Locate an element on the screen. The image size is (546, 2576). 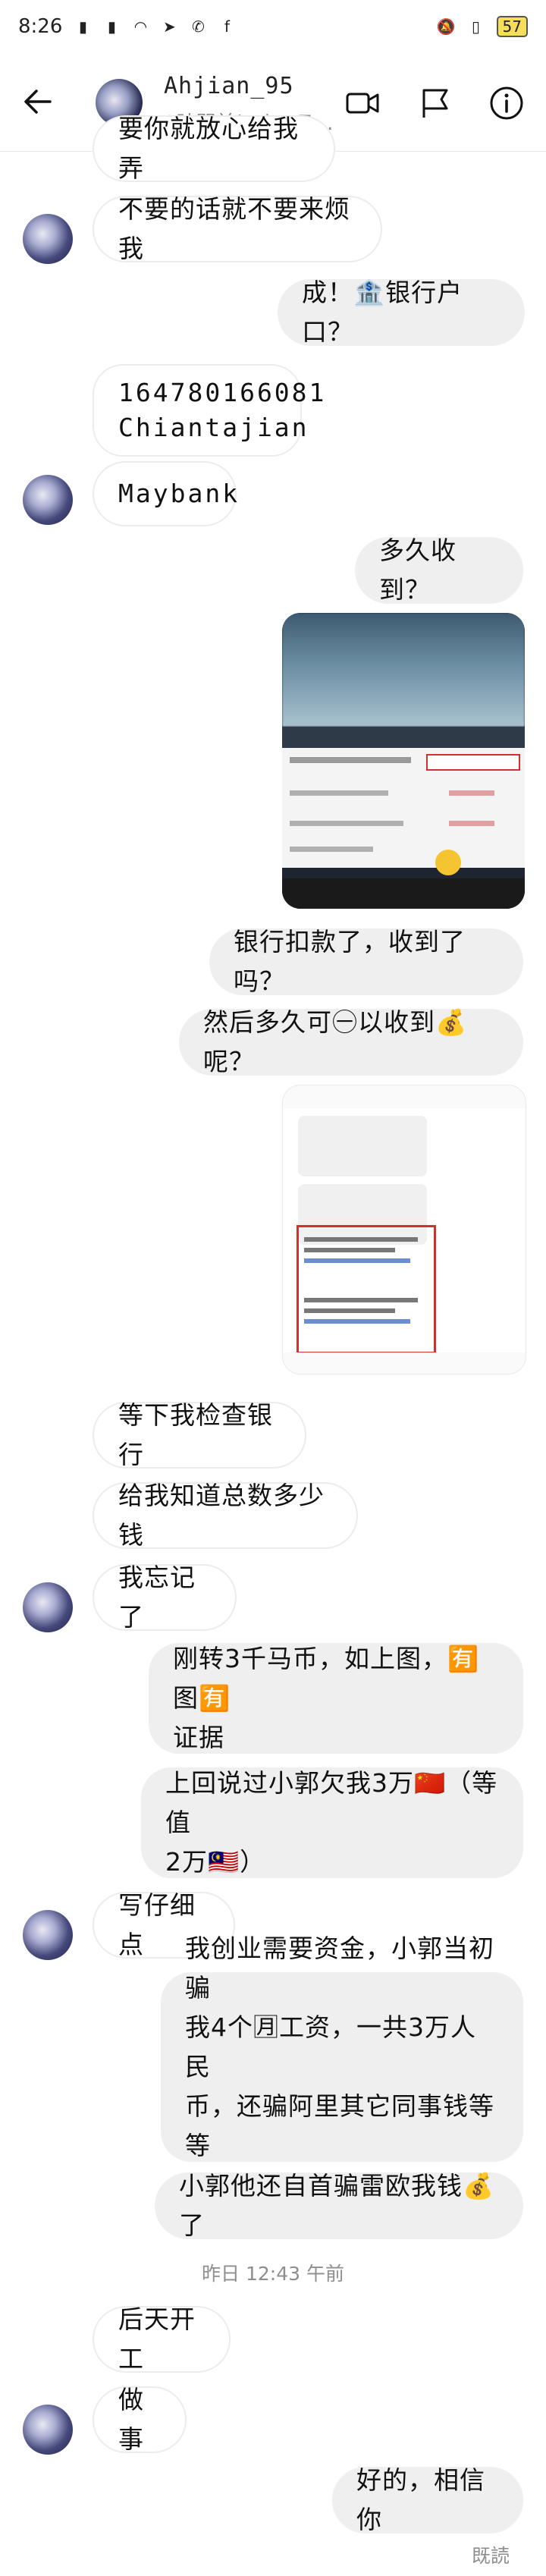
whatsapp-icon: ✆ is located at coordinates (198, 26).